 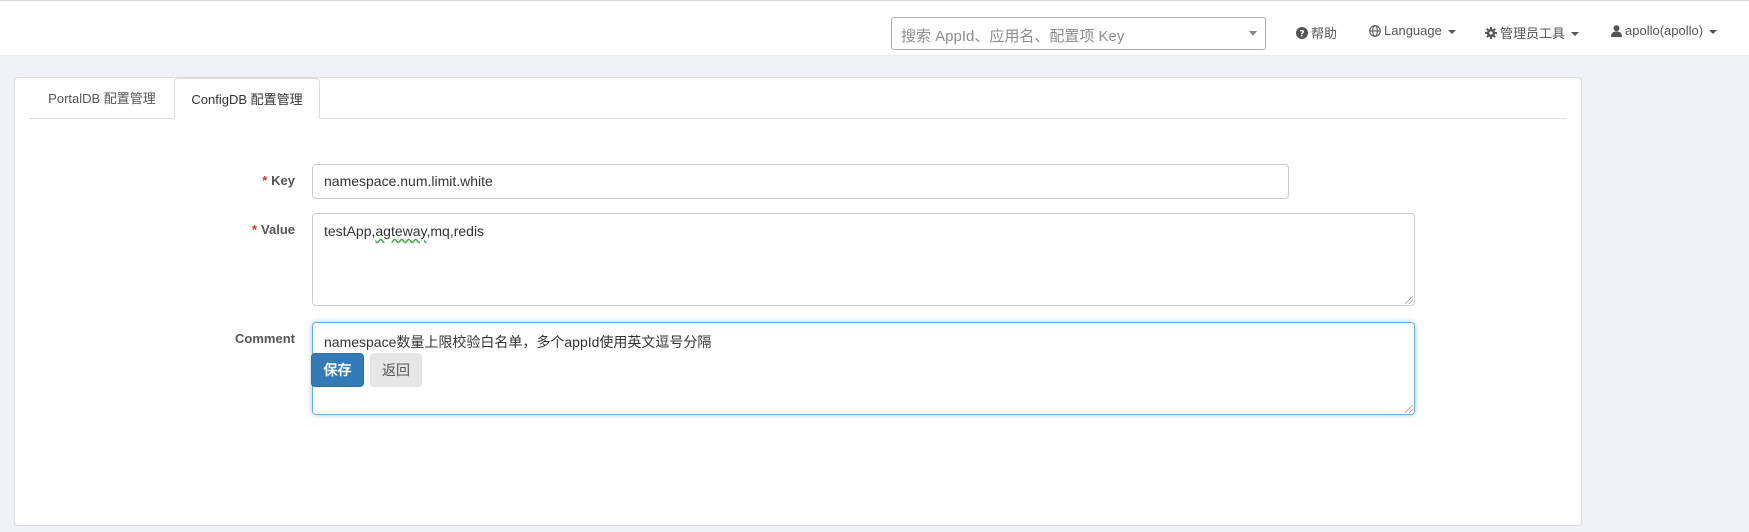 I want to click on save-button: 保存, so click(x=337, y=370).